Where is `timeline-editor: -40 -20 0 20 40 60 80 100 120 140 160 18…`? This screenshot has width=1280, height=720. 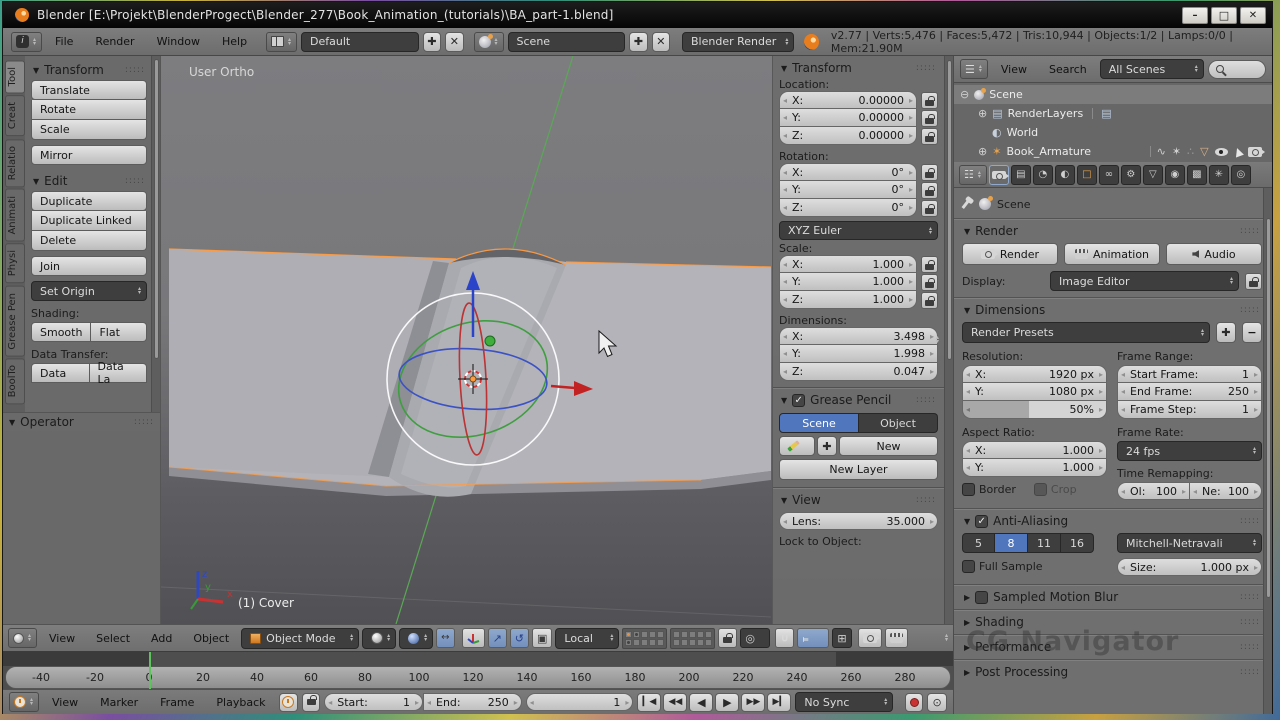
timeline-editor: -40 -20 0 20 40 60 80 100 120 140 160 18… is located at coordinates (478, 682).